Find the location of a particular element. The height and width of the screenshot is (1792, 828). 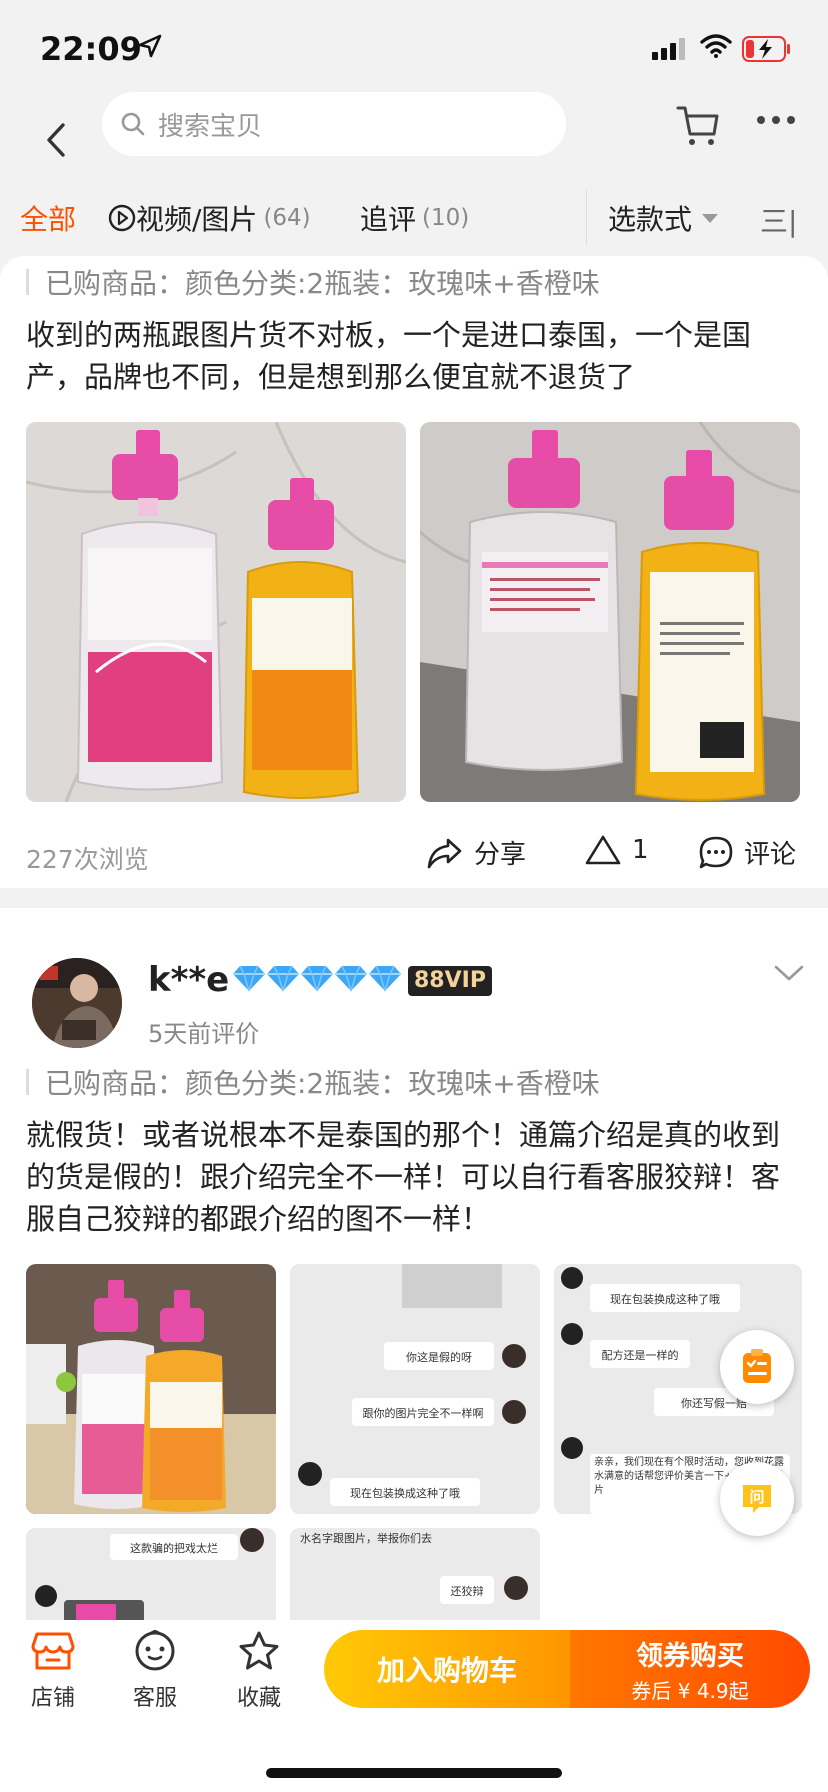

chevron-left-icon is located at coordinates (56, 140).